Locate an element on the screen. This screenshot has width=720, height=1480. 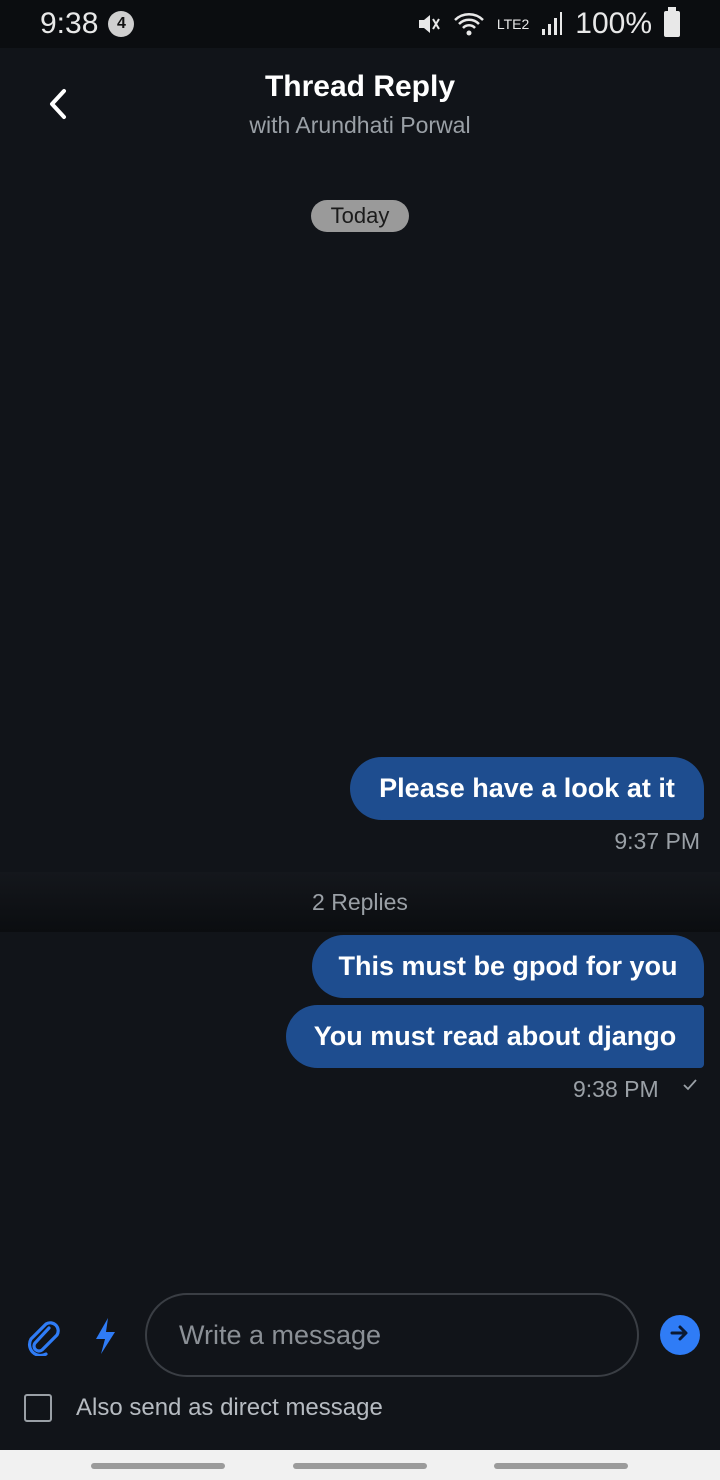
replies-divider: 2 Replies is located at coordinates (360, 902).